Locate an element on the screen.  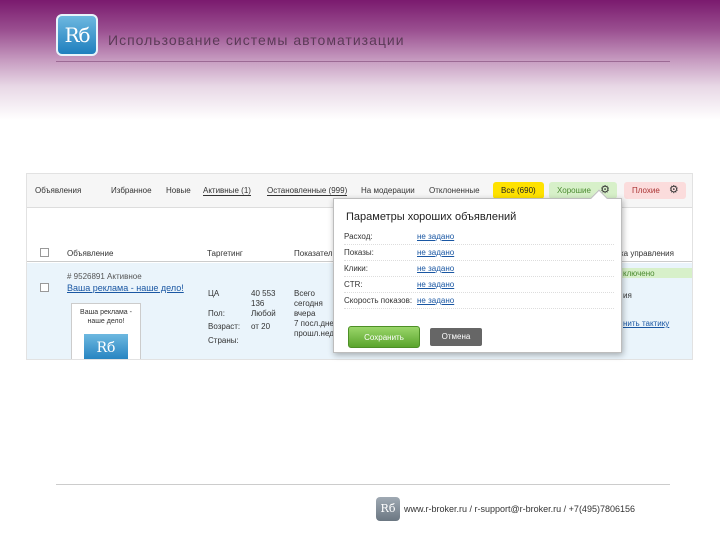
targeting-value: Любой is located at coordinates (263, 313).